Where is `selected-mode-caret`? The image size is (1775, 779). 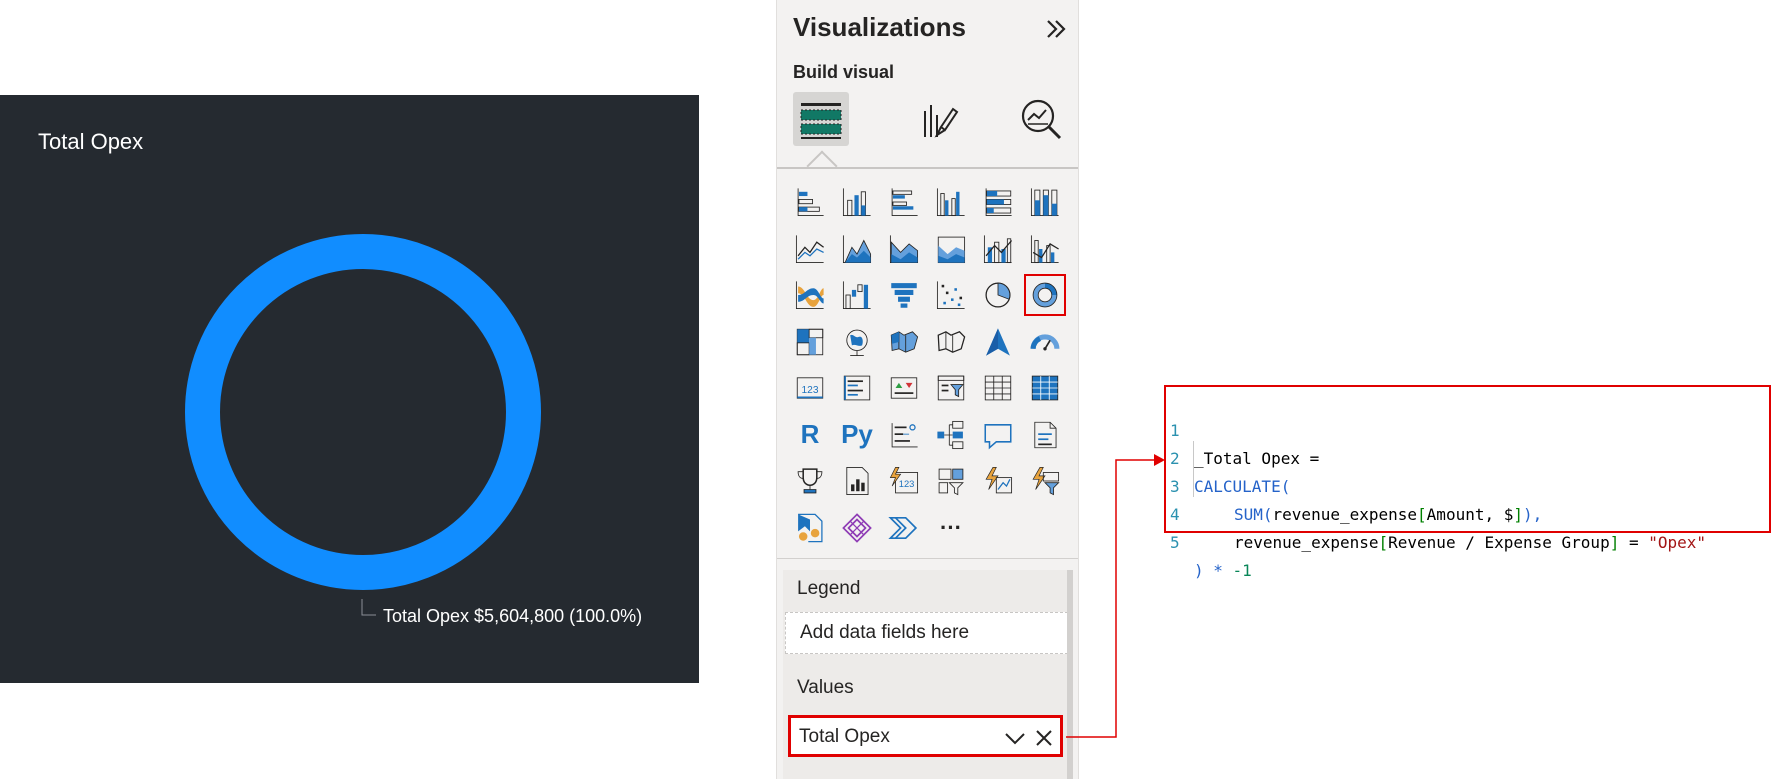
selected-mode-caret is located at coordinates (822, 166).